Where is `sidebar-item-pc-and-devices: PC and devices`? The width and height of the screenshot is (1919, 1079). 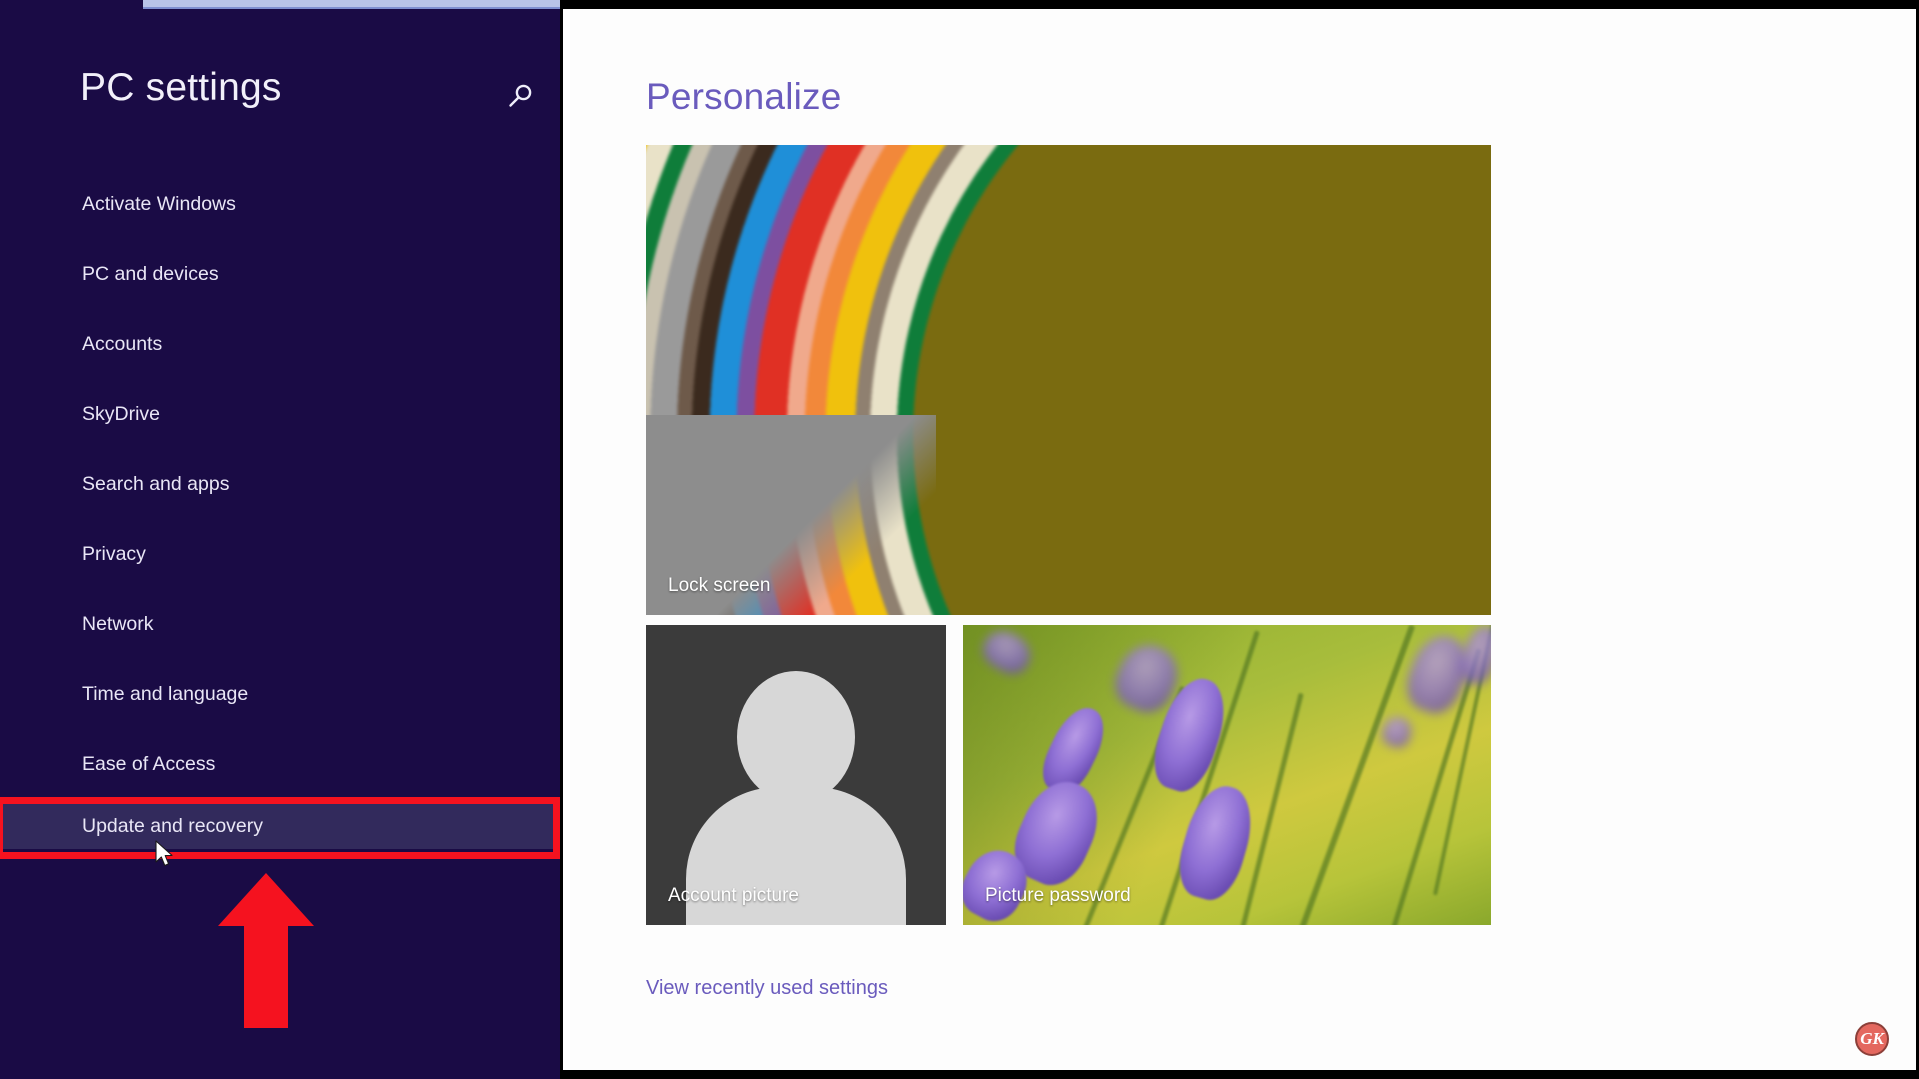
sidebar-item-pc-and-devices: PC and devices is located at coordinates (280, 274).